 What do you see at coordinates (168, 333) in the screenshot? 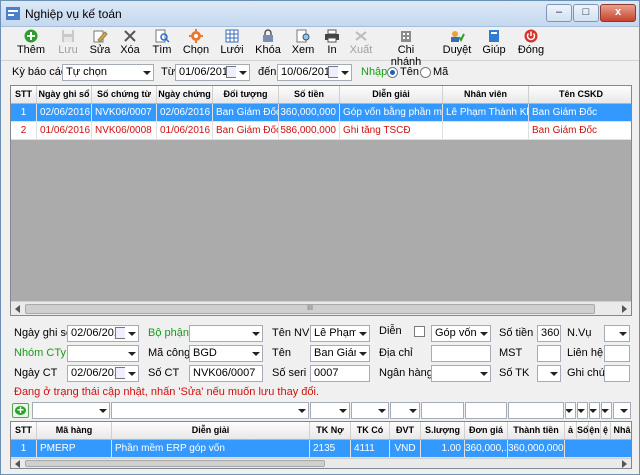
I see `department-label: Bộ phận` at bounding box center [168, 333].